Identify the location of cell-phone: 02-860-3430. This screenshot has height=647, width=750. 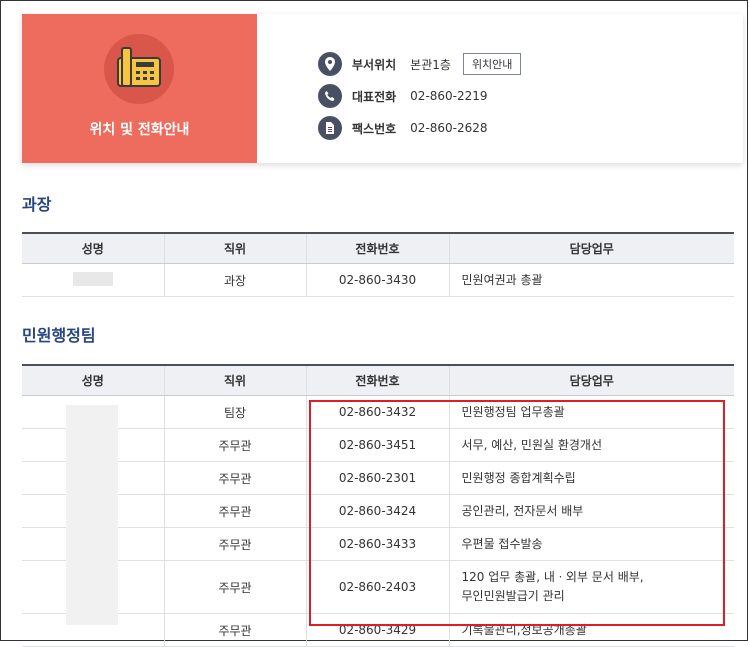
(377, 280).